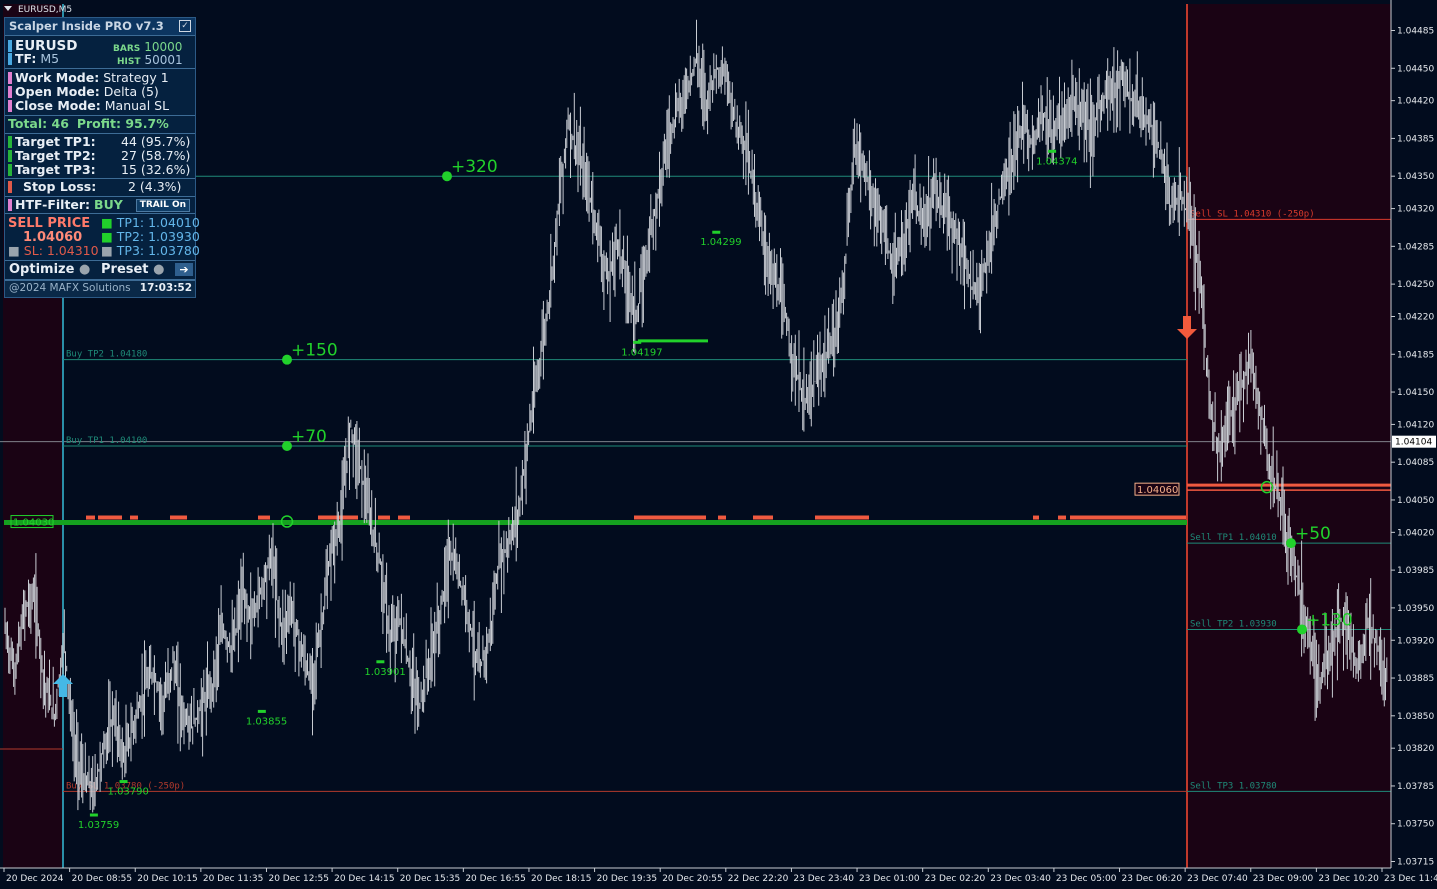  Describe the element at coordinates (1410, 879) in the screenshot. I see `time-tick-label: 23 Dec 11:40` at that location.